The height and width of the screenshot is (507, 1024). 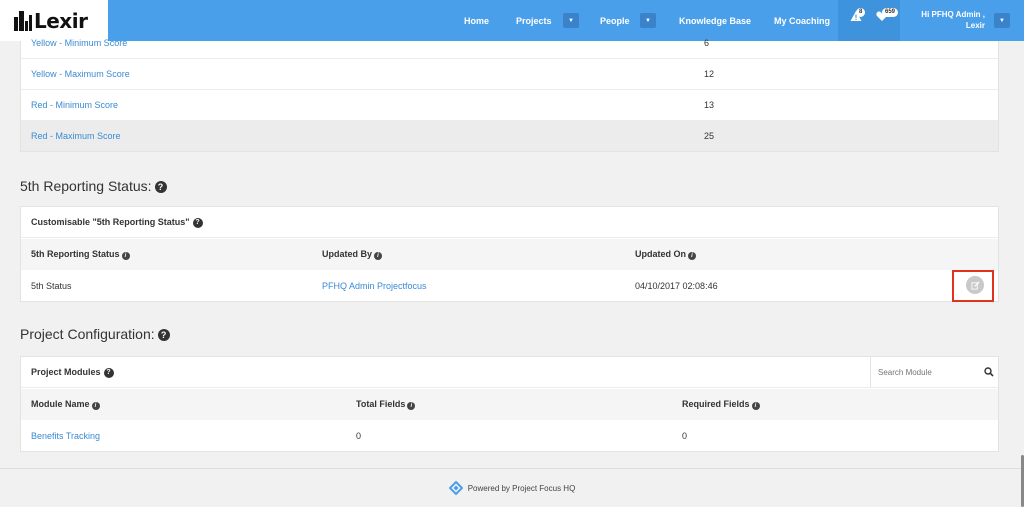 I want to click on score-value: 6, so click(x=707, y=42).